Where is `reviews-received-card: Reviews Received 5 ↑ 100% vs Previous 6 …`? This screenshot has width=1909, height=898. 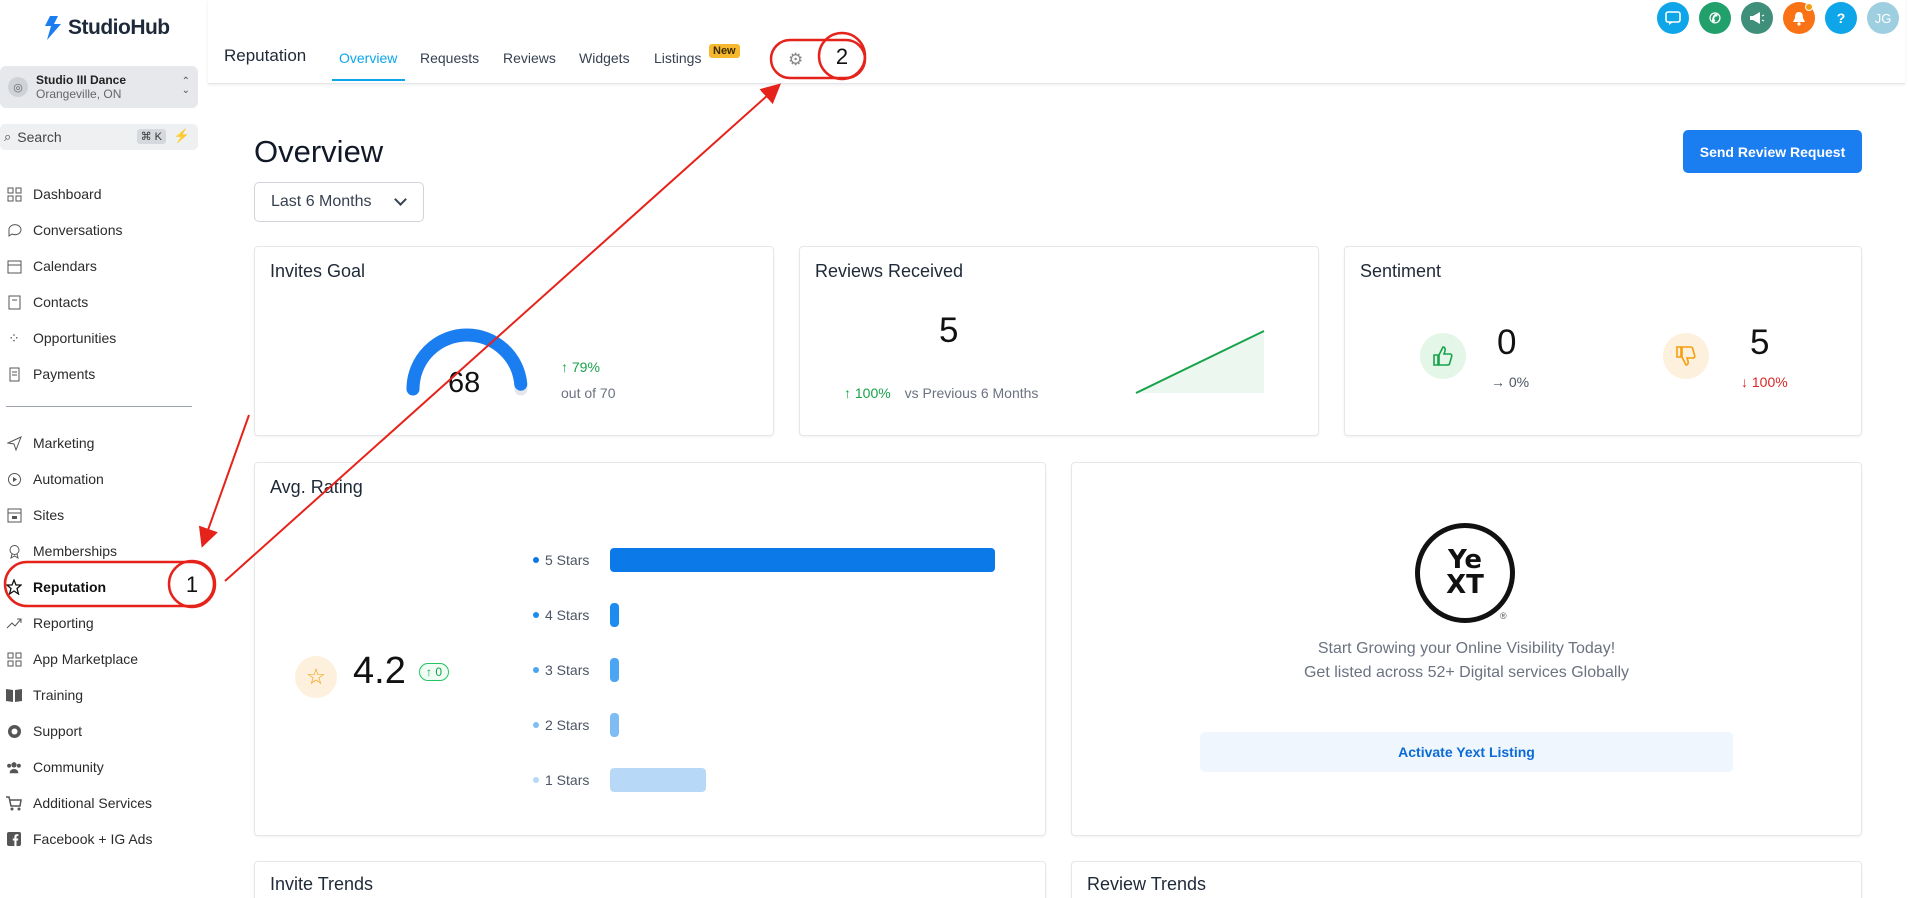 reviews-received-card: Reviews Received 5 ↑ 100% vs Previous 6 … is located at coordinates (1059, 341).